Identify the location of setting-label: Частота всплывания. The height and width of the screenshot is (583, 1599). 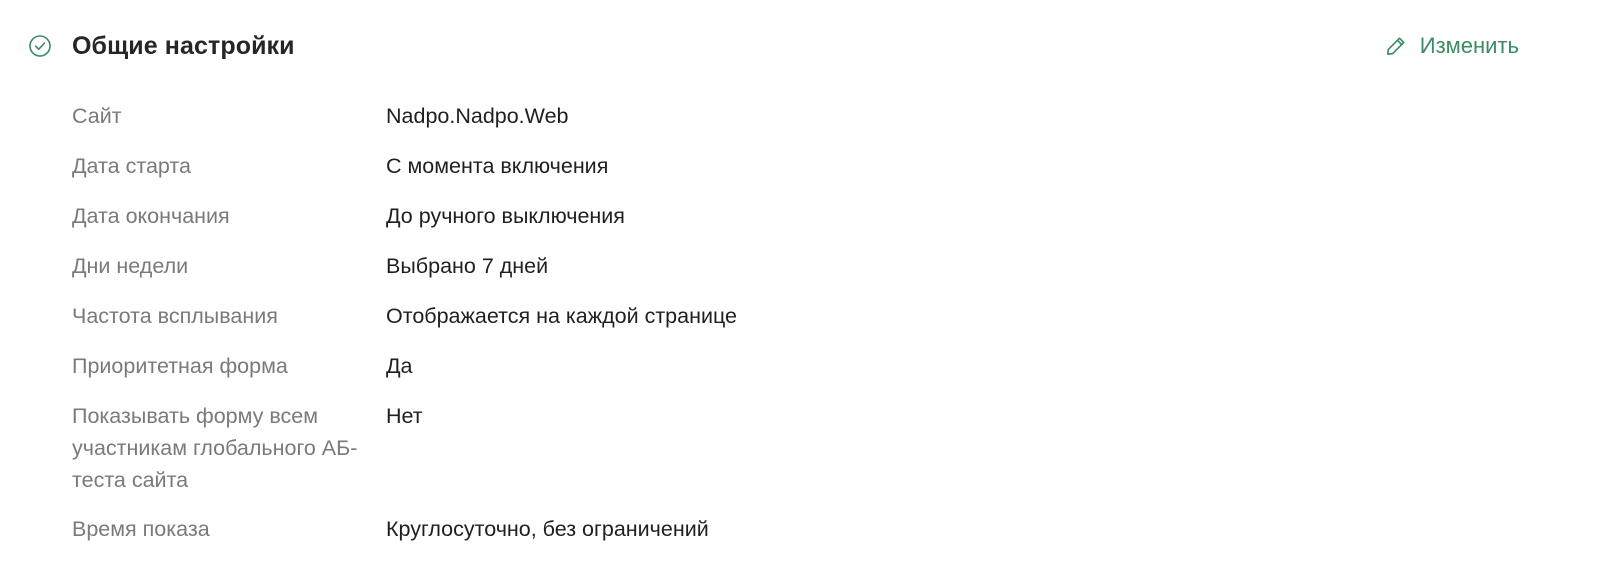
(175, 316).